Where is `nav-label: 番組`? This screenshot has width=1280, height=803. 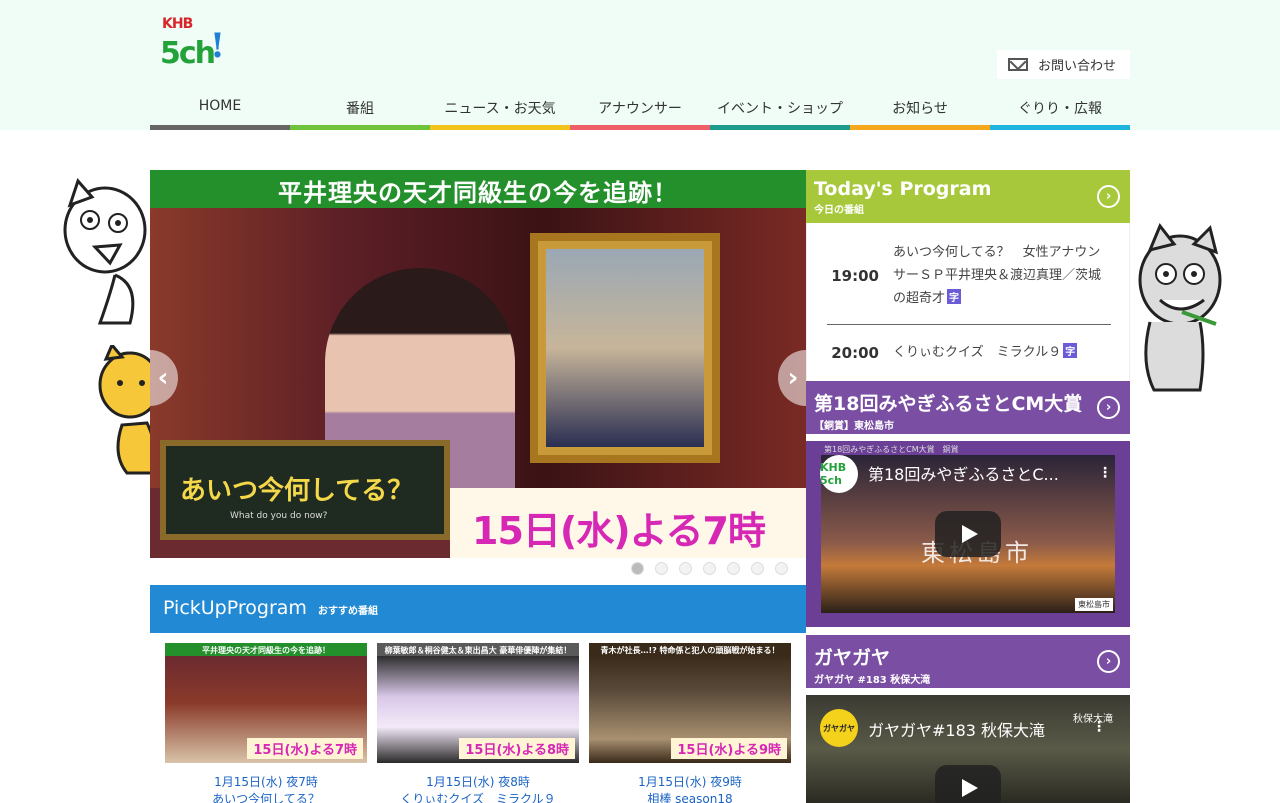
nav-label: 番組 is located at coordinates (360, 109).